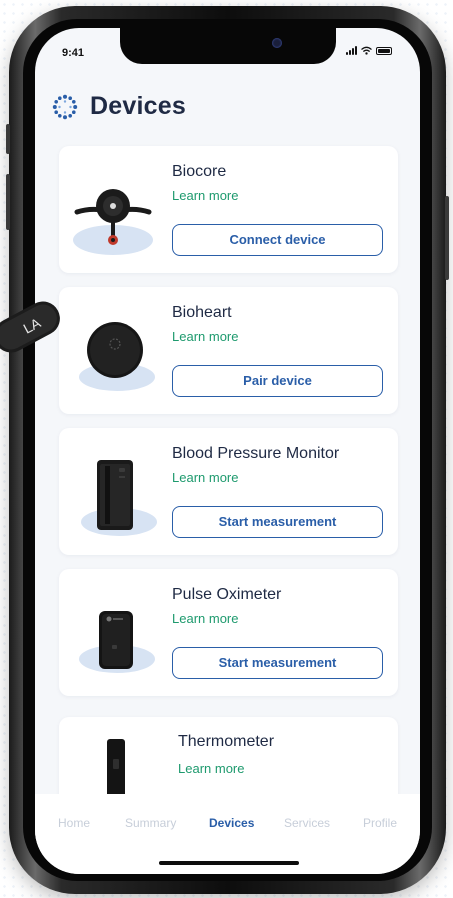 Image resolution: width=453 pixels, height=898 pixels. I want to click on battery-icon, so click(384, 50).